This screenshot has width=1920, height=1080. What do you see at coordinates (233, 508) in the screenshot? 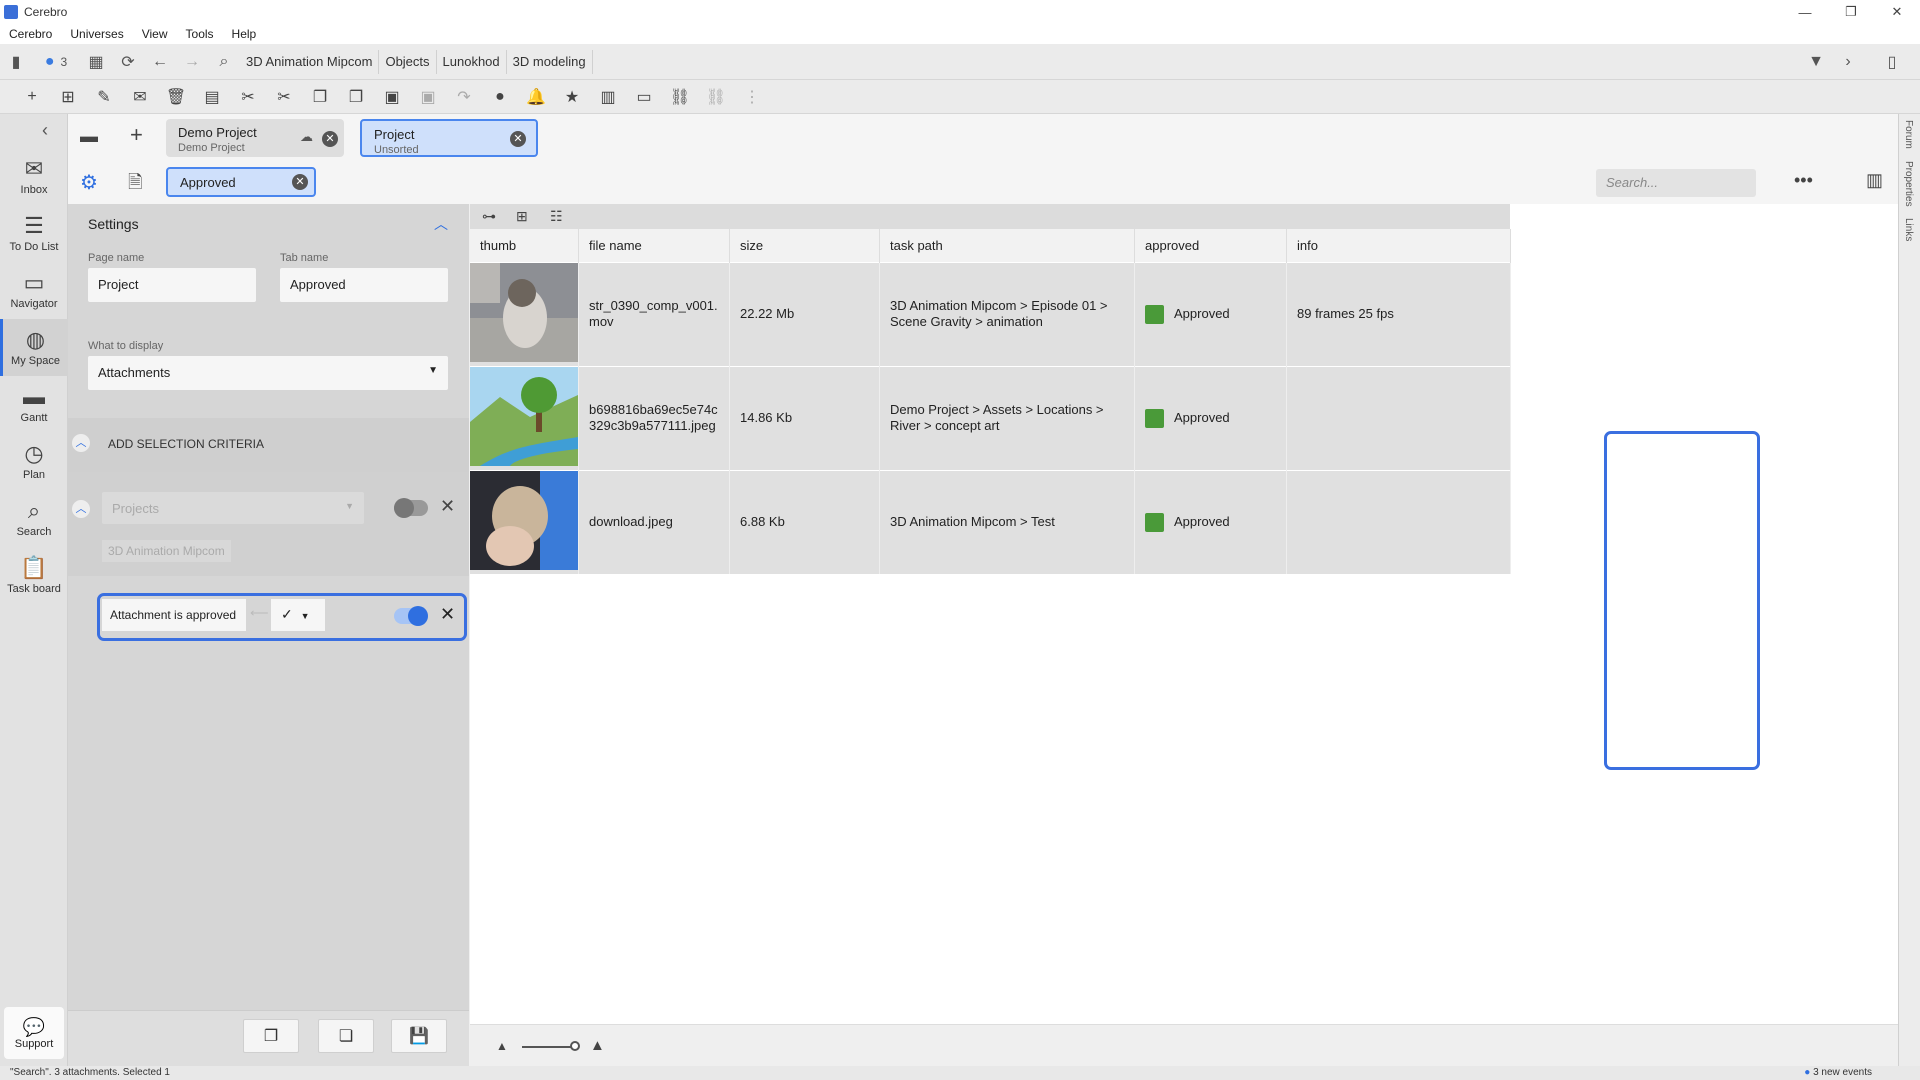
I see `criteria-field-select: Projects ▼` at bounding box center [233, 508].